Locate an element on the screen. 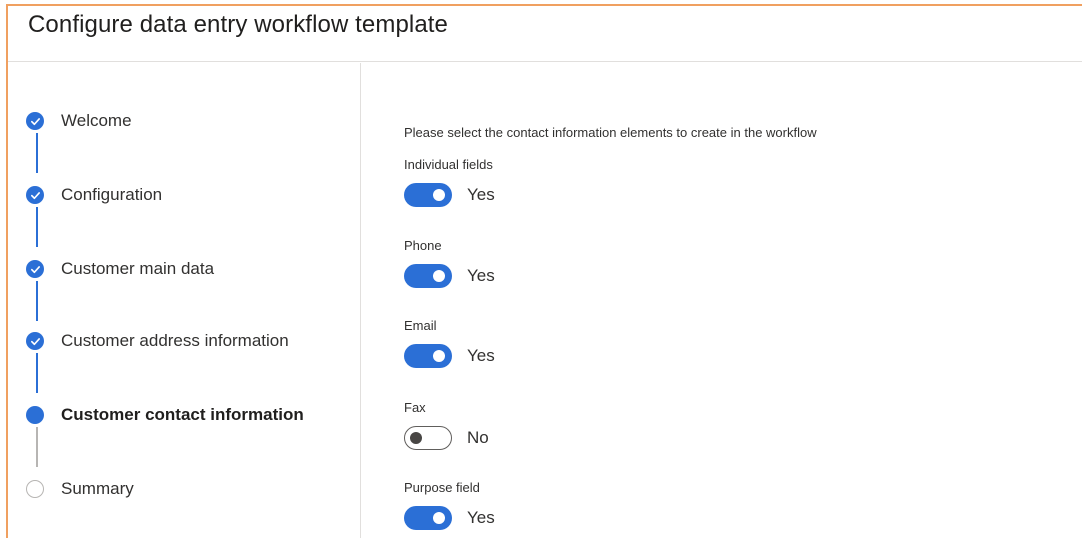 The width and height of the screenshot is (1082, 538). dialog-header: Configure data entry workflow template is located at coordinates (545, 34).